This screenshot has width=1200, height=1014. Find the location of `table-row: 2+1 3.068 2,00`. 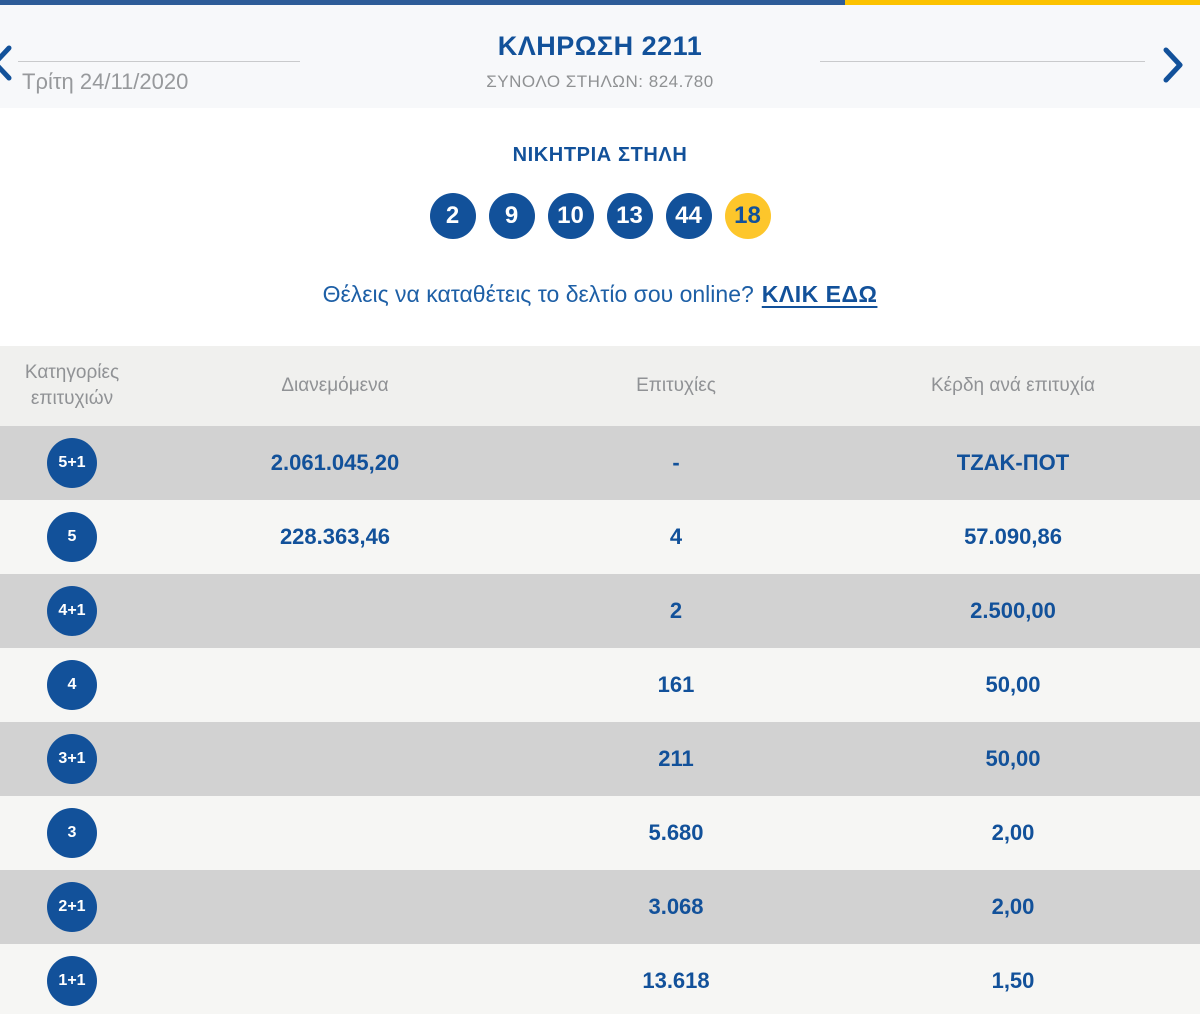

table-row: 2+1 3.068 2,00 is located at coordinates (600, 907).